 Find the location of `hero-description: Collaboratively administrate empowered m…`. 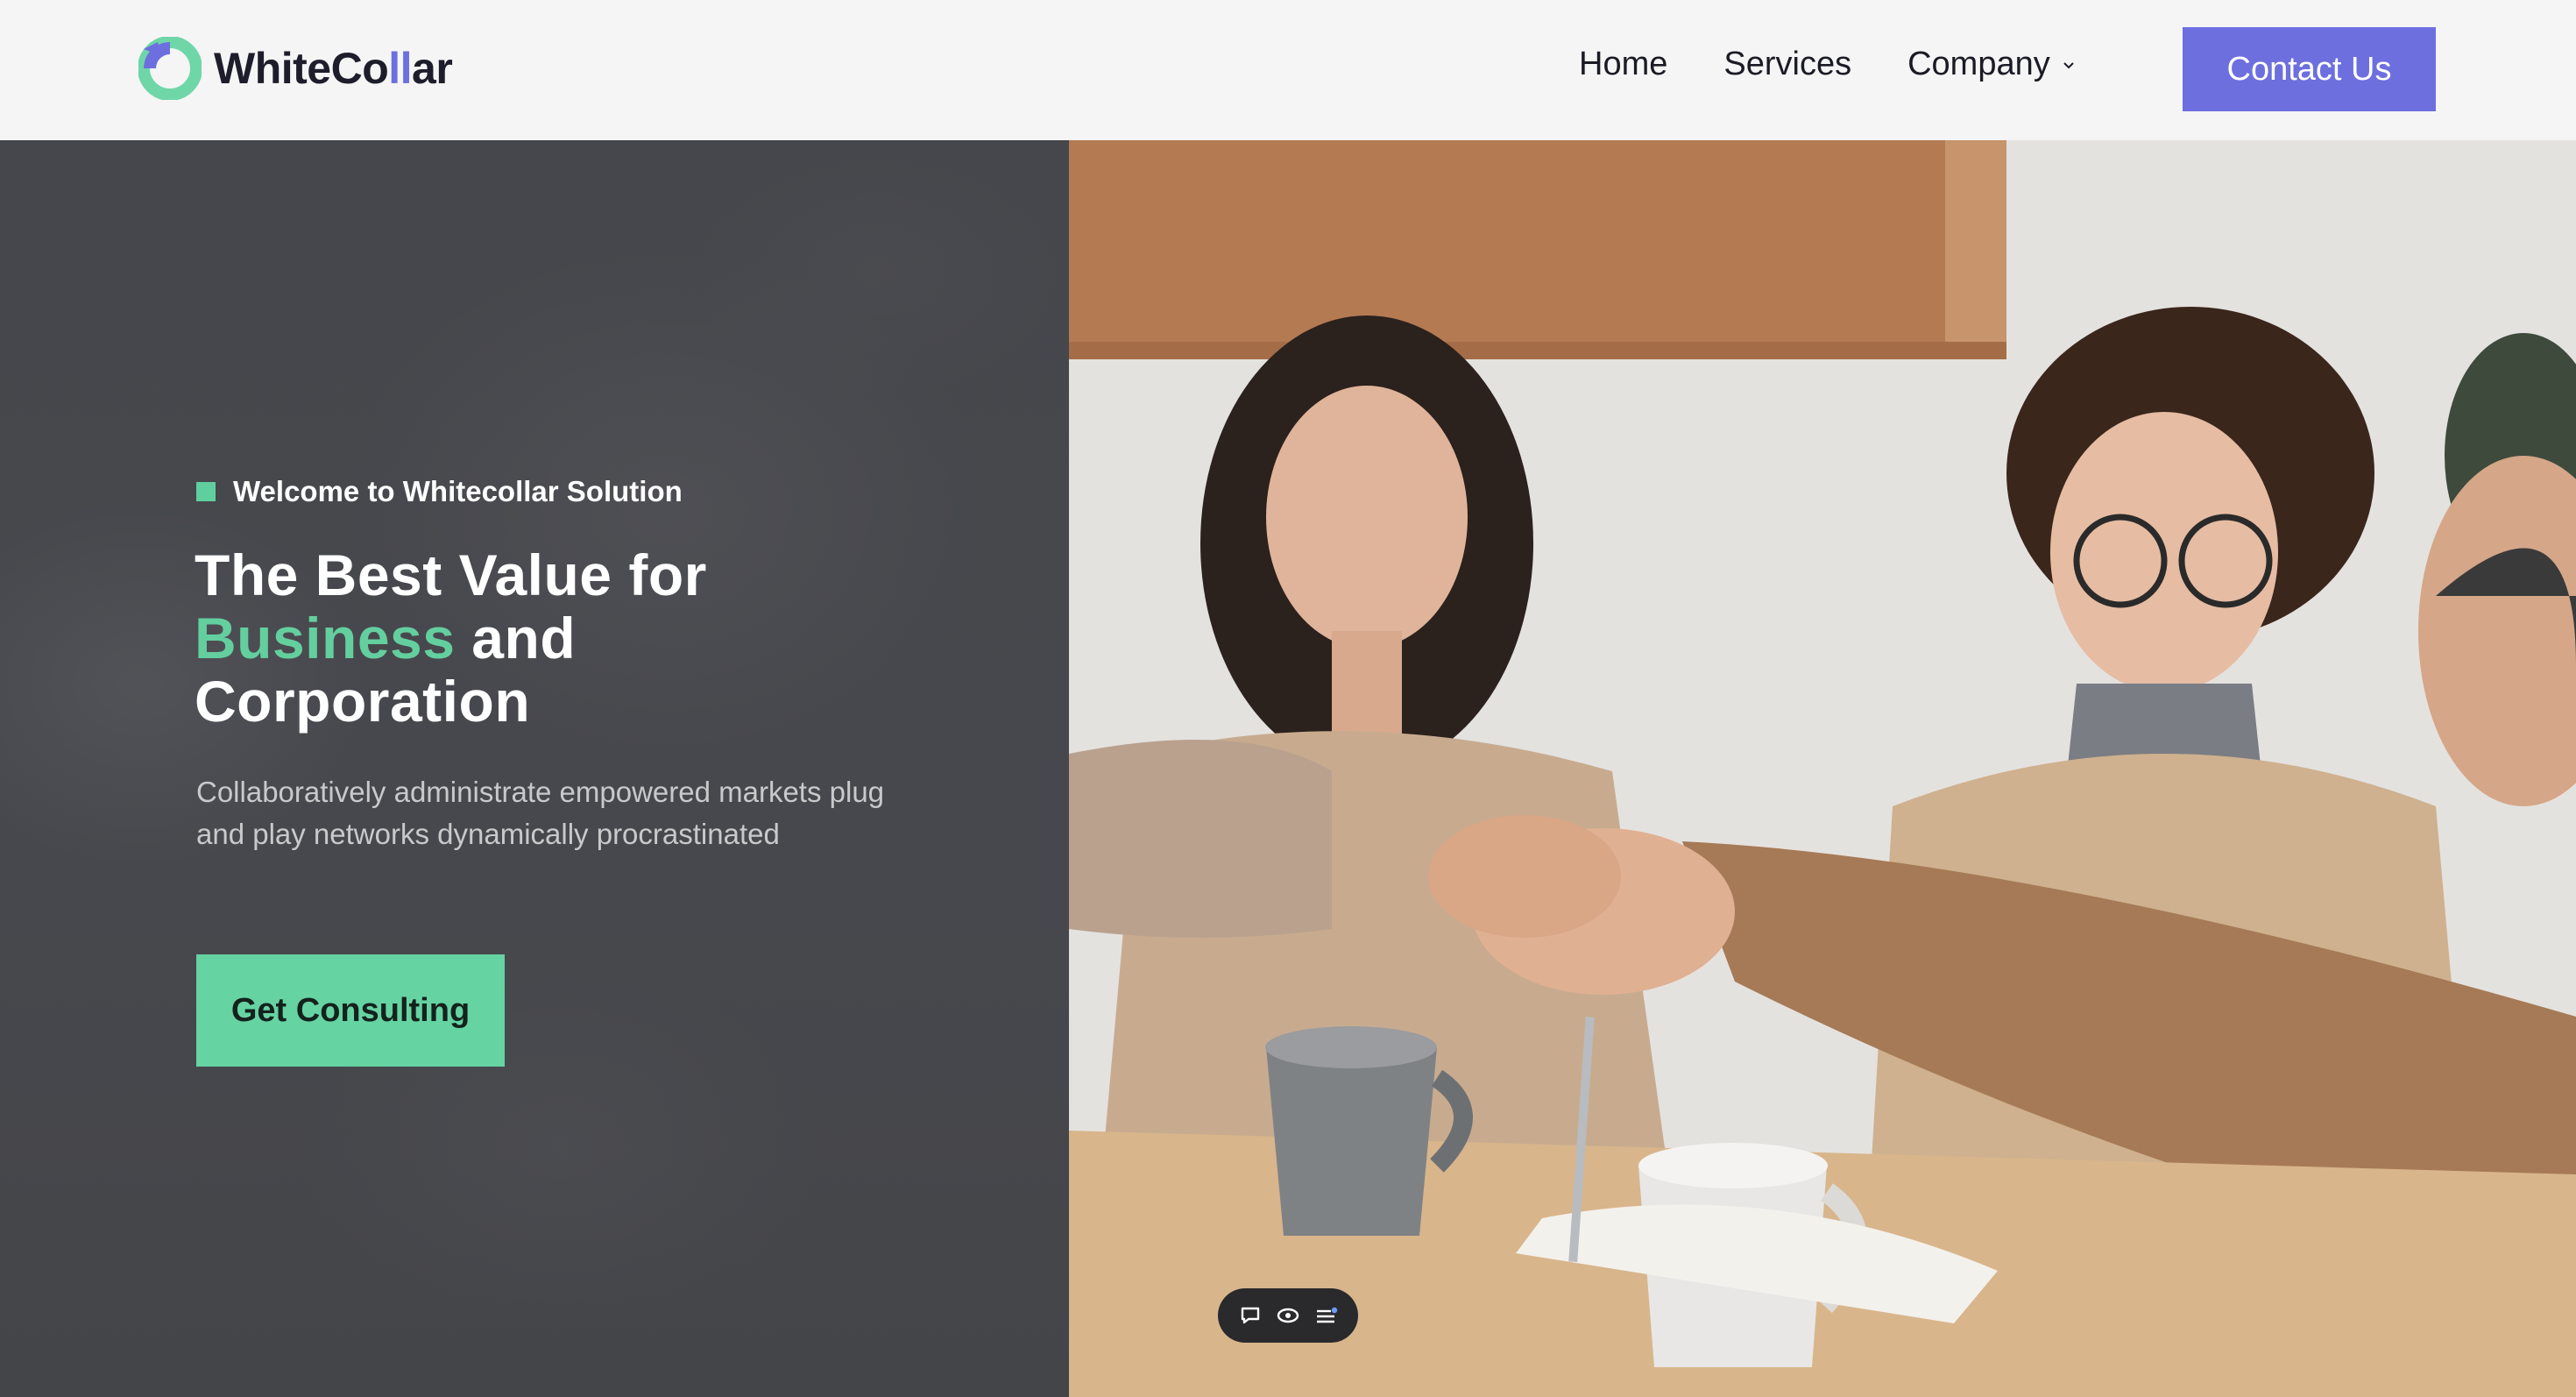

hero-description: Collaboratively administrate empowered m… is located at coordinates (540, 813).